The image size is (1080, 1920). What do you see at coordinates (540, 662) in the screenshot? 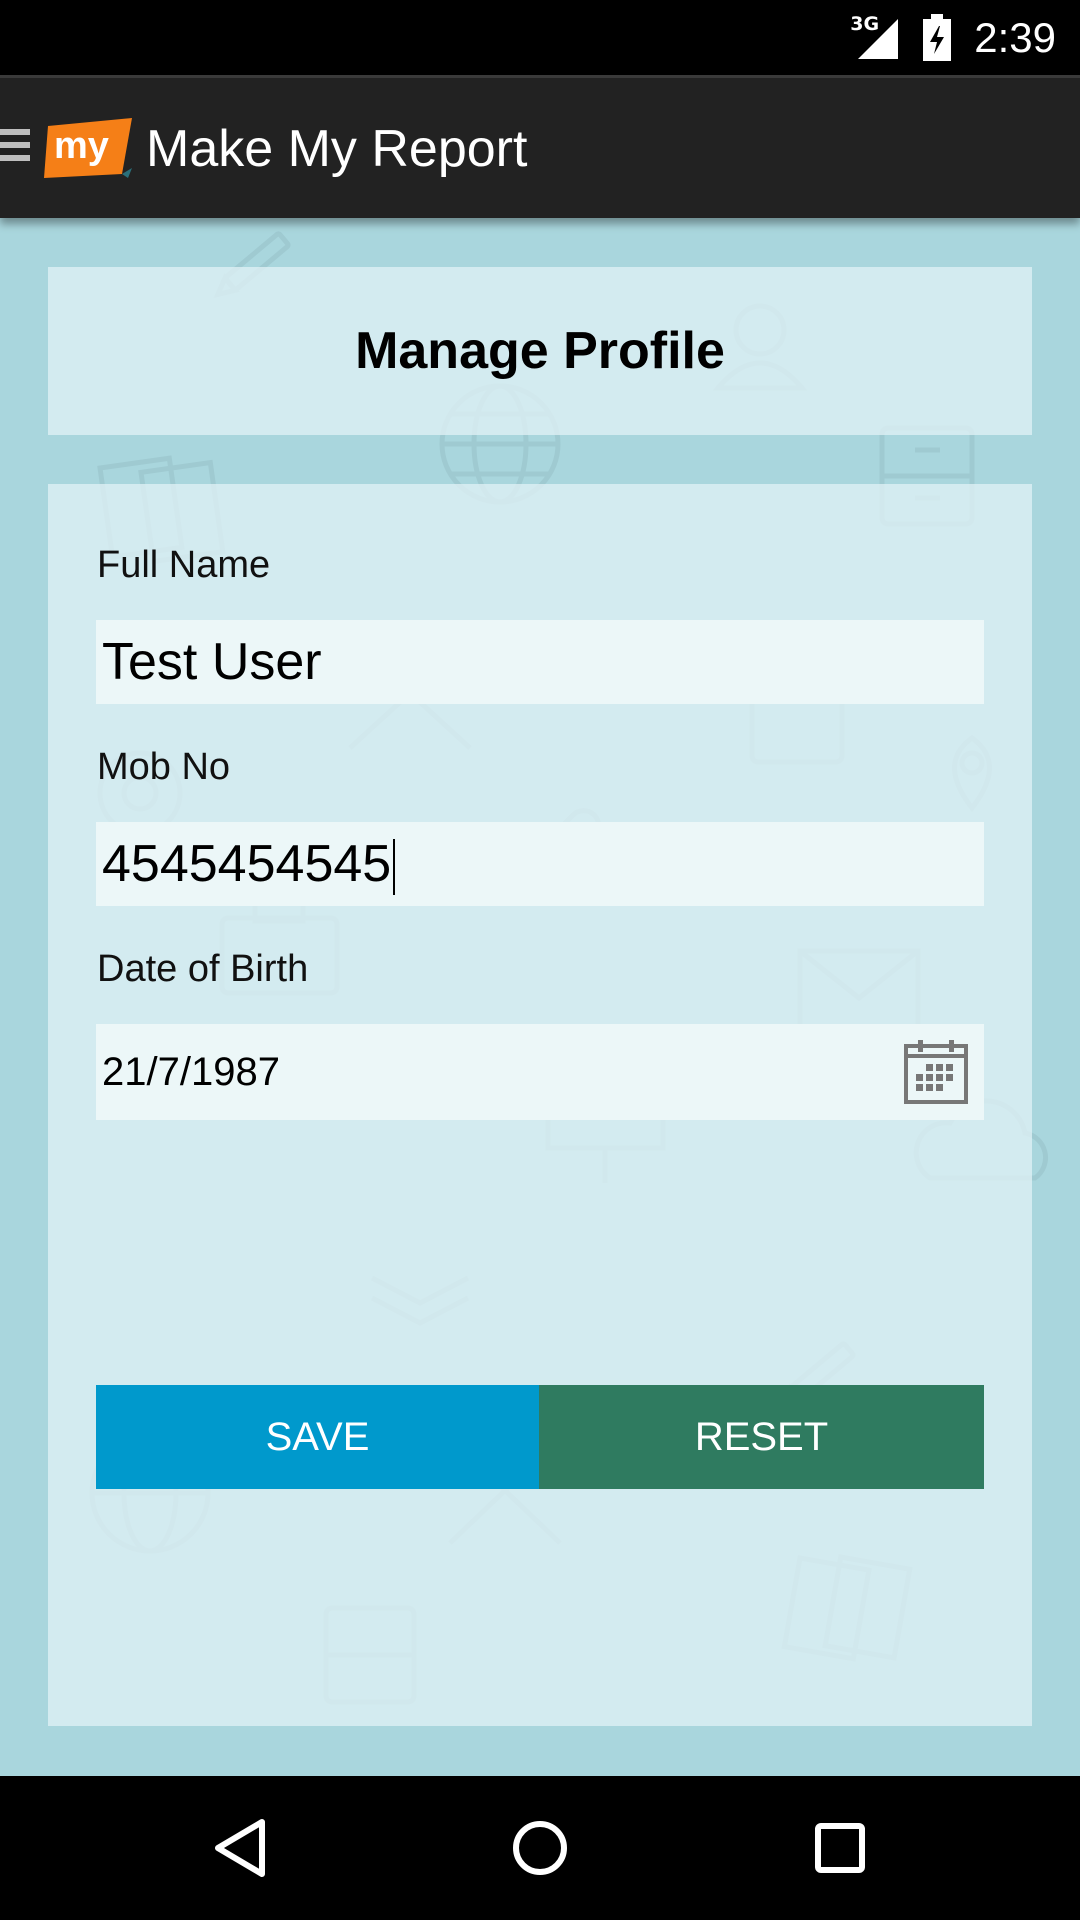
I see `full-name-field: Test User` at bounding box center [540, 662].